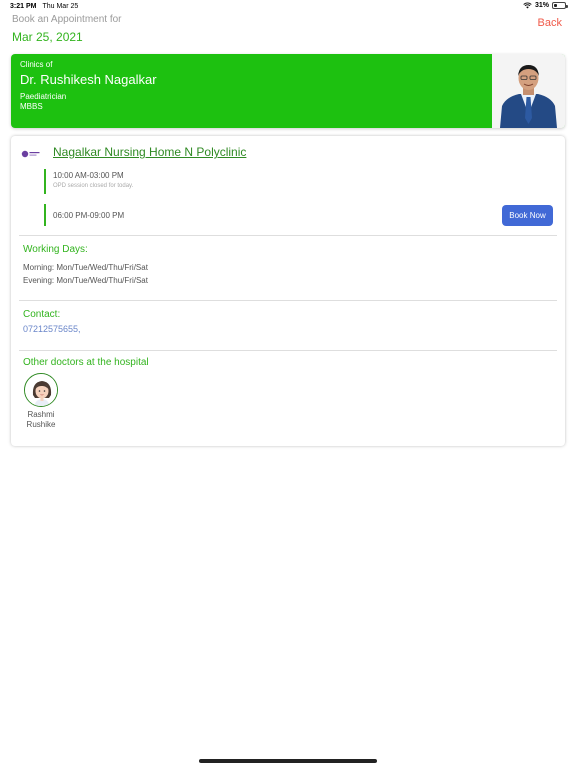  I want to click on session-time: 10:00 AM-03:00 PM, so click(88, 175).